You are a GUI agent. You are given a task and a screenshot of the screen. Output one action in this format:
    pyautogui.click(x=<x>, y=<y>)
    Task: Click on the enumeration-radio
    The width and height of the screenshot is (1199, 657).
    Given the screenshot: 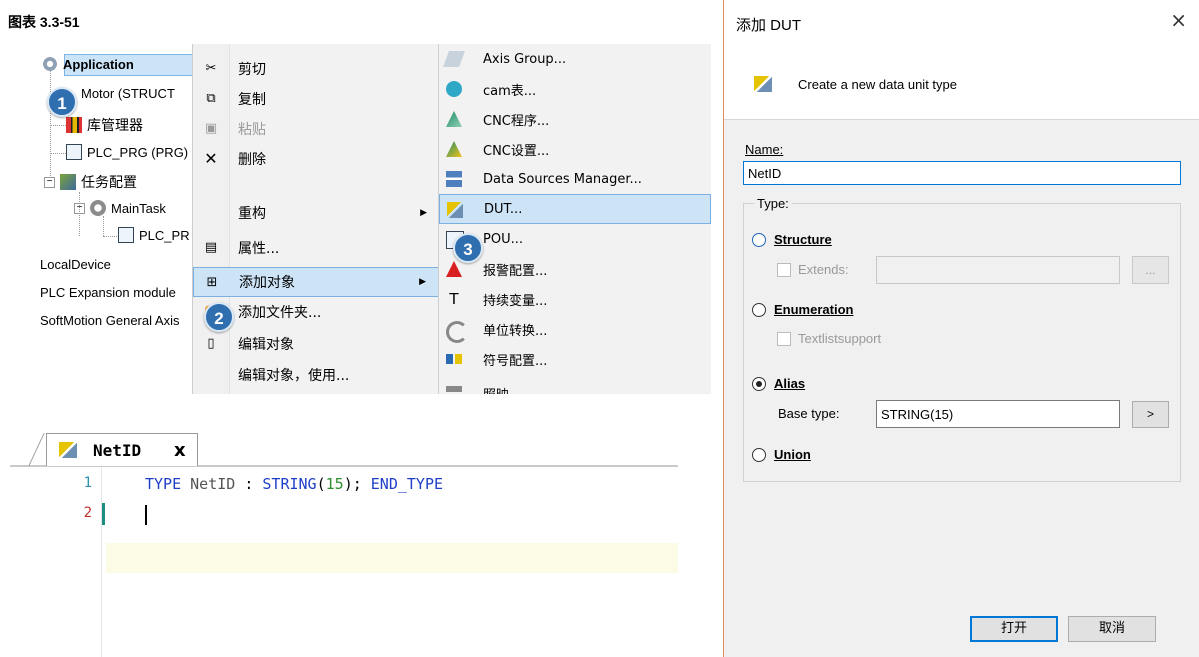 What is the action you would take?
    pyautogui.click(x=759, y=310)
    